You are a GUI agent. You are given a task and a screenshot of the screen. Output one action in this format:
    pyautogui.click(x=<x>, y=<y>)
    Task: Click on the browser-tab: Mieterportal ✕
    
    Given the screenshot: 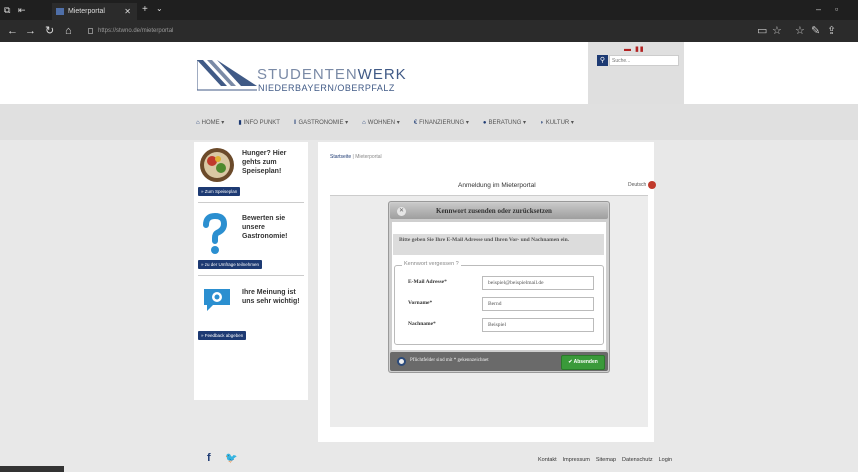 What is the action you would take?
    pyautogui.click(x=94, y=11)
    